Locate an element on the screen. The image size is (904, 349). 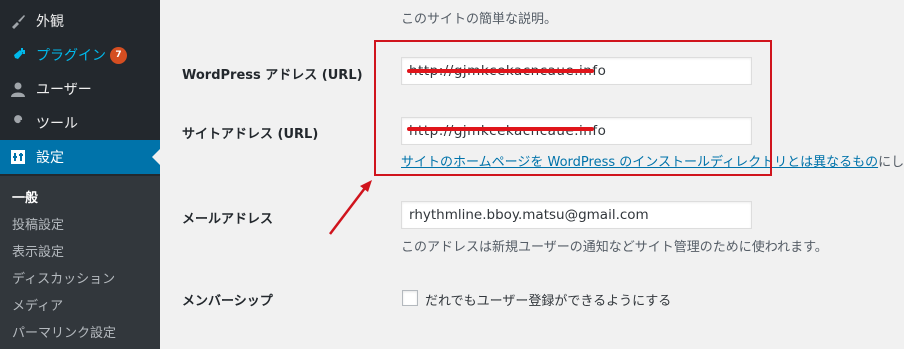
menu-label: ユーザー is located at coordinates (64, 90).